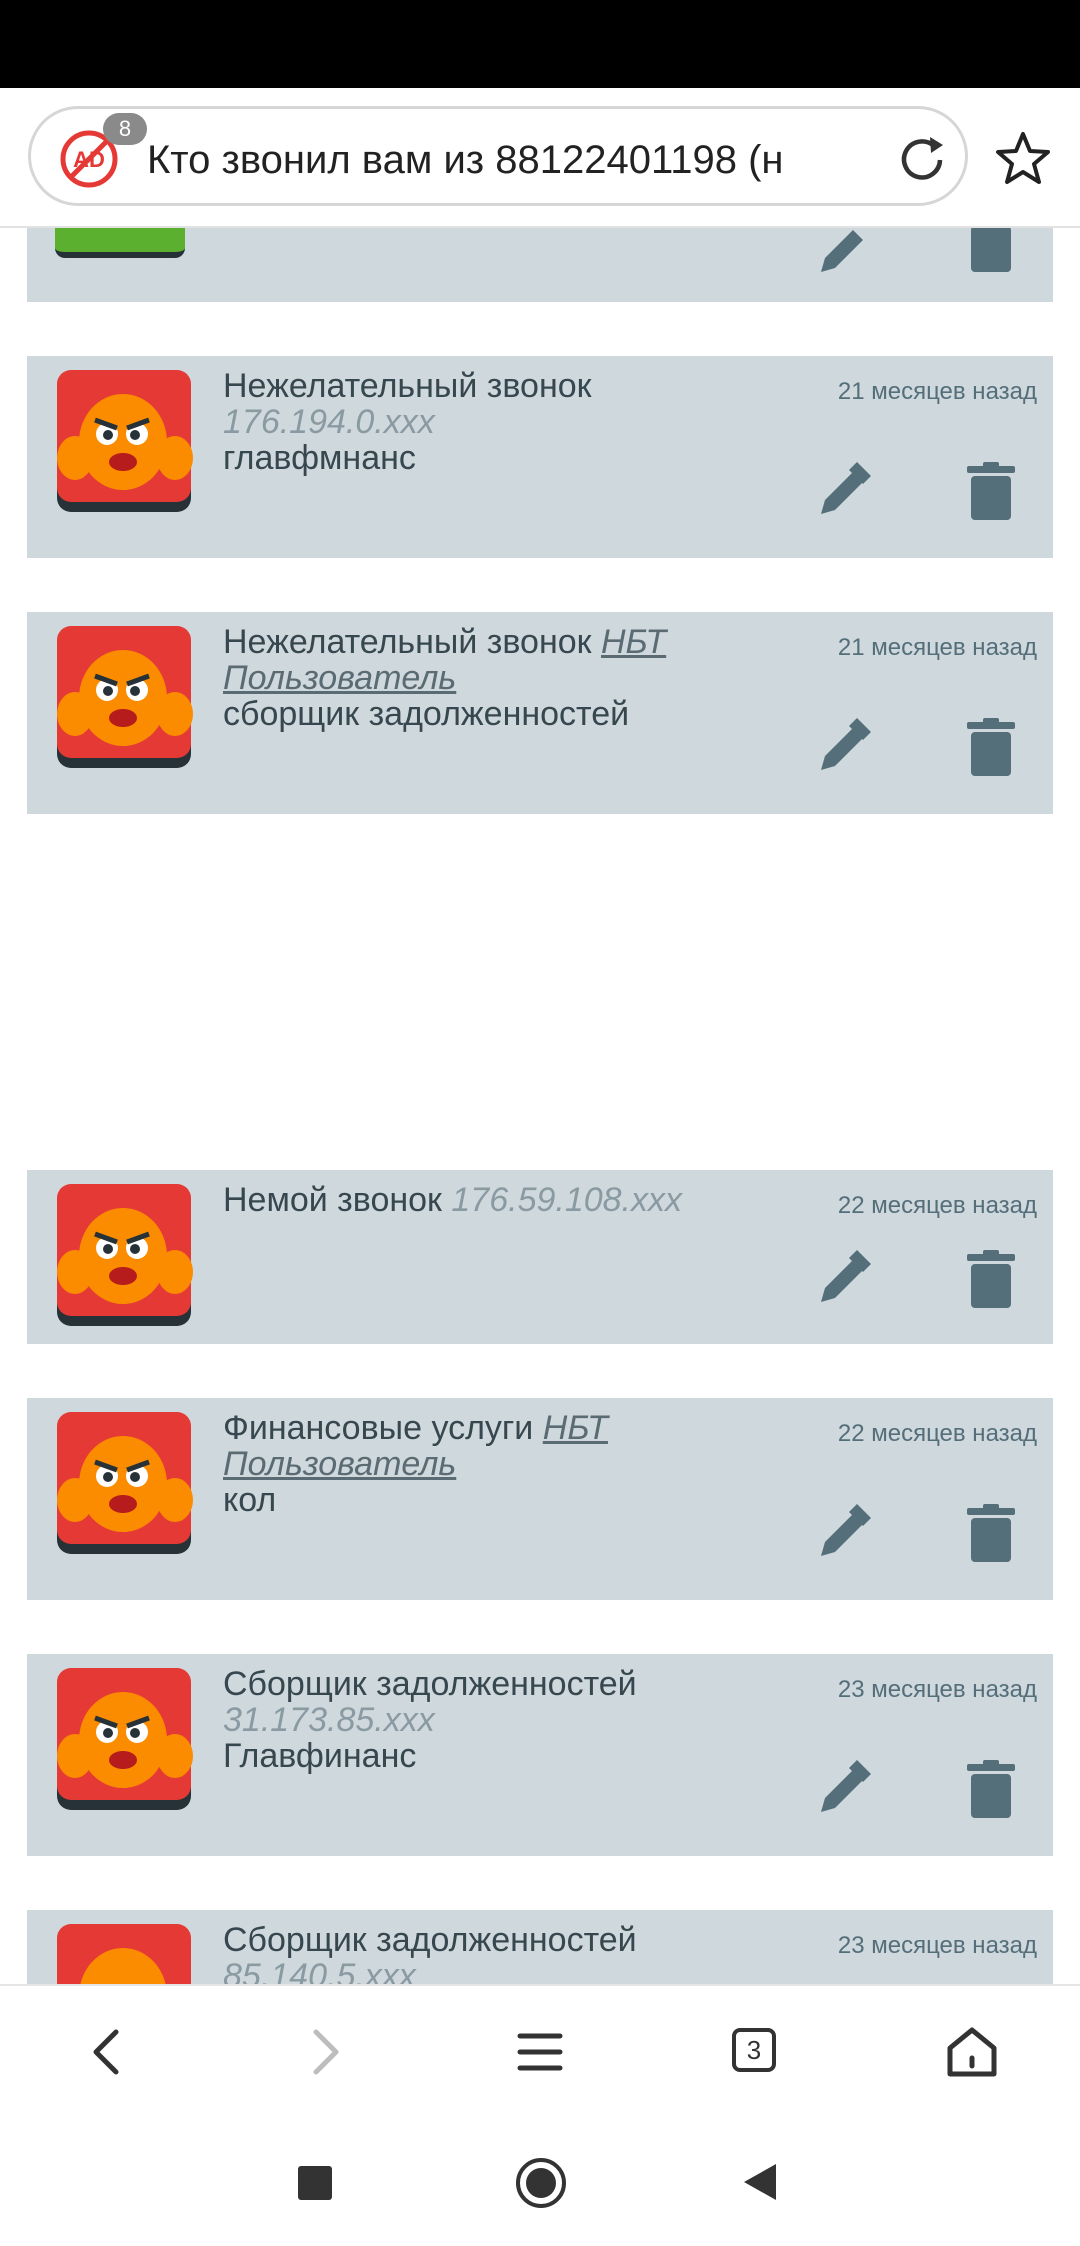 This screenshot has height=2246, width=1080. I want to click on review-comment: главфмнанс, so click(319, 458).